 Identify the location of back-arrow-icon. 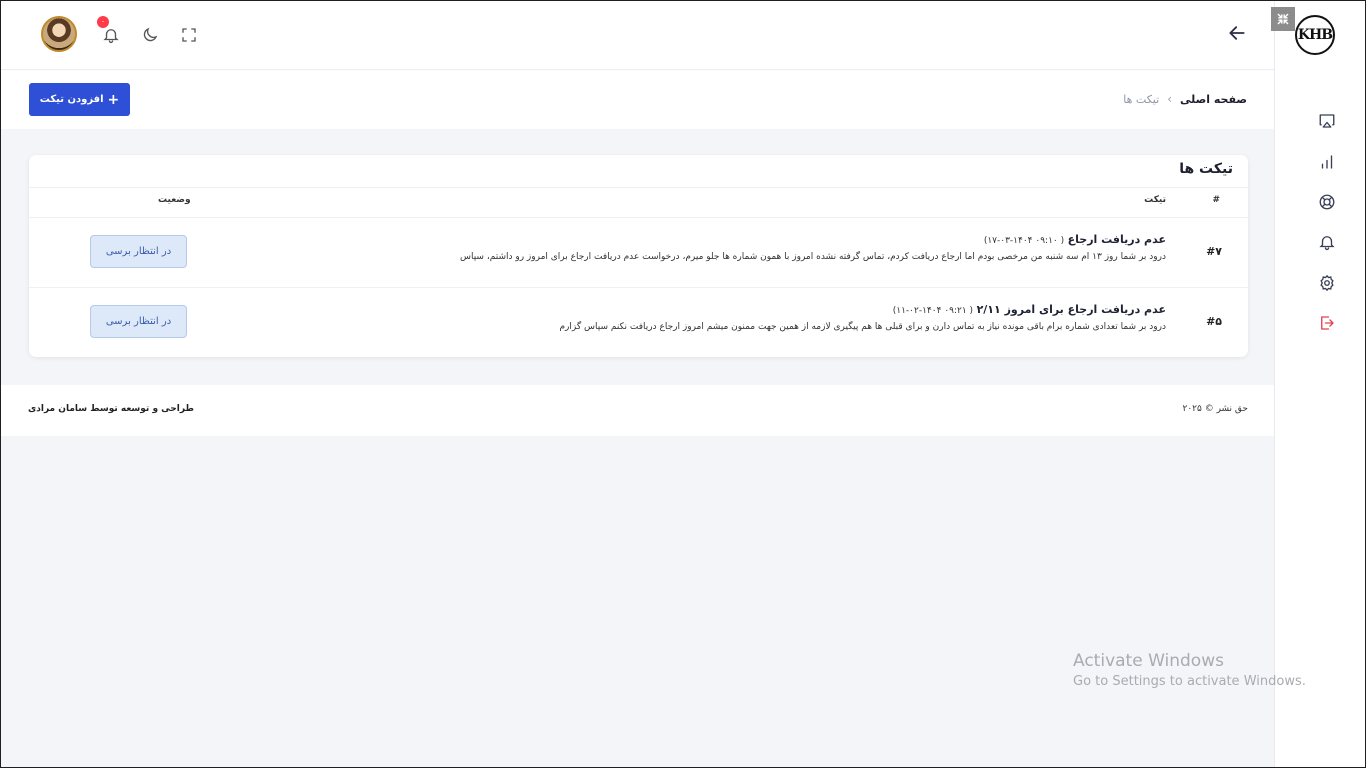
(1237, 33).